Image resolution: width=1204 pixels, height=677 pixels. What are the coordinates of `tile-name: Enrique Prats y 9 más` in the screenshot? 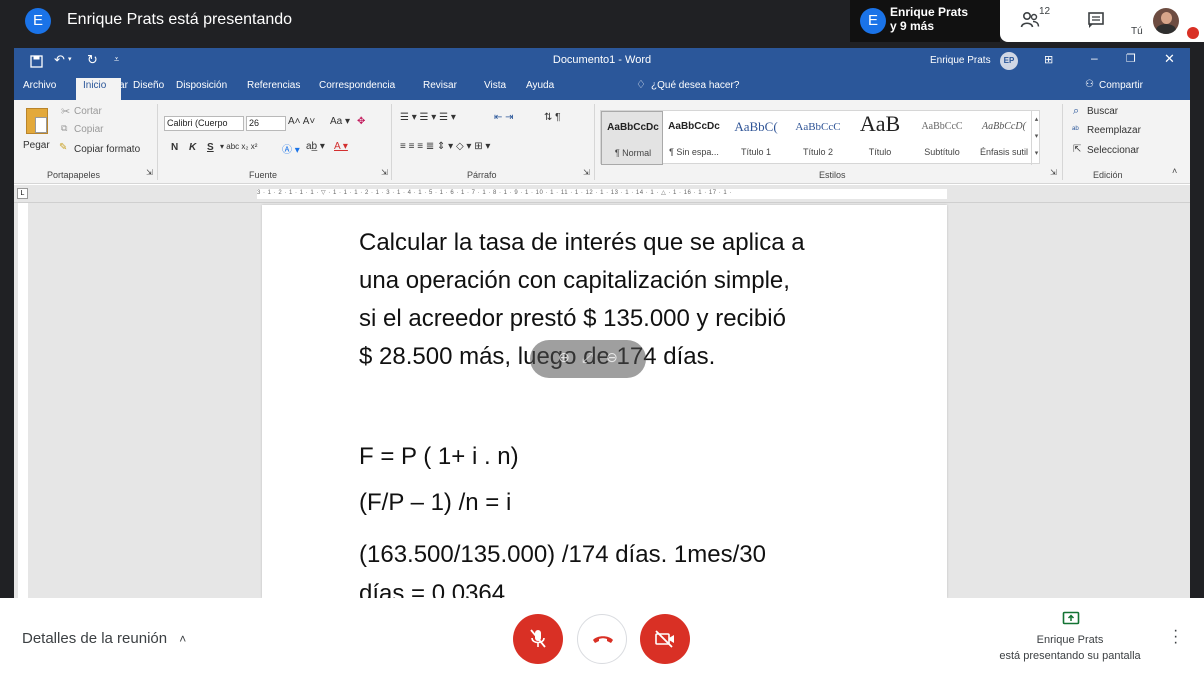 It's located at (929, 19).